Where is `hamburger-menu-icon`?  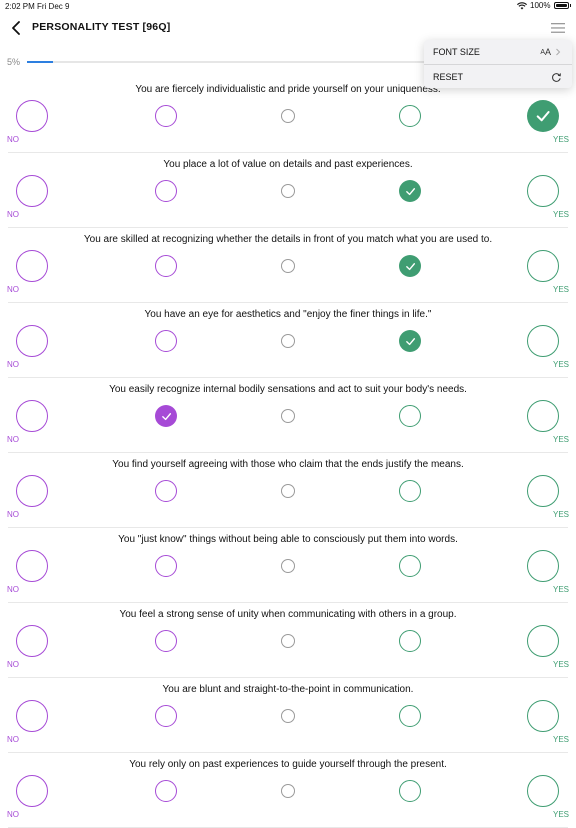
hamburger-menu-icon is located at coordinates (558, 28).